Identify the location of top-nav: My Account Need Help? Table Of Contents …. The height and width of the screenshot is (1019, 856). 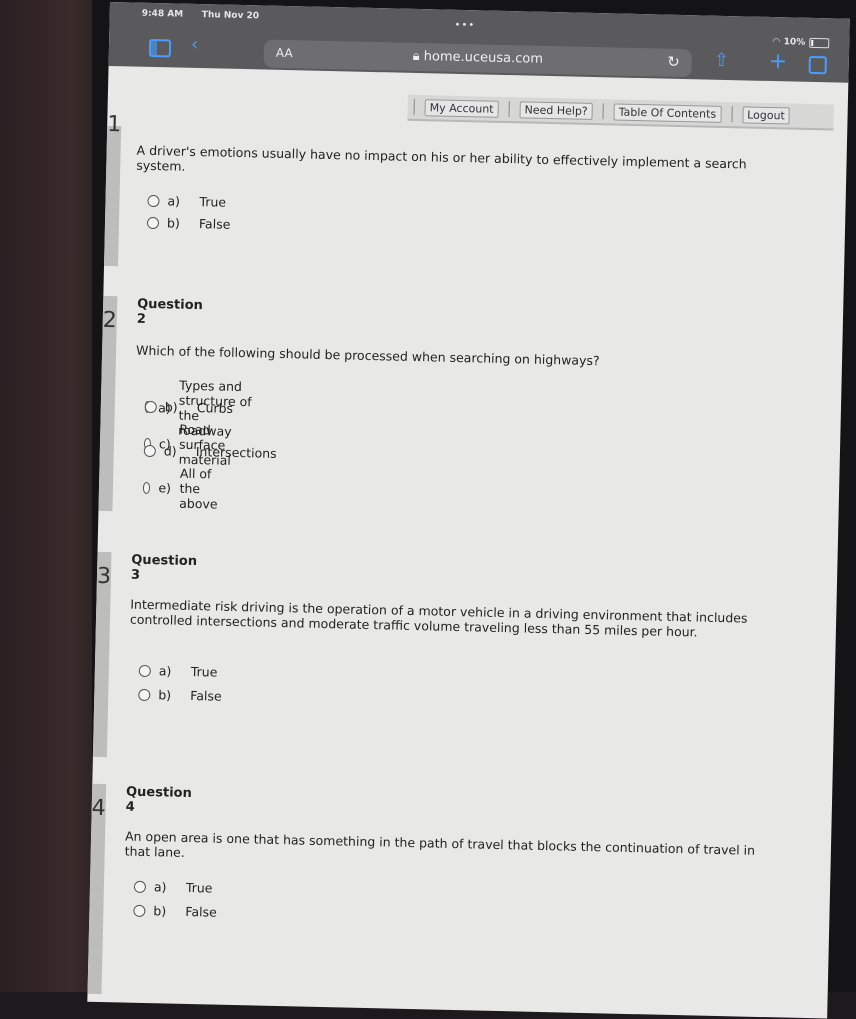
(620, 112).